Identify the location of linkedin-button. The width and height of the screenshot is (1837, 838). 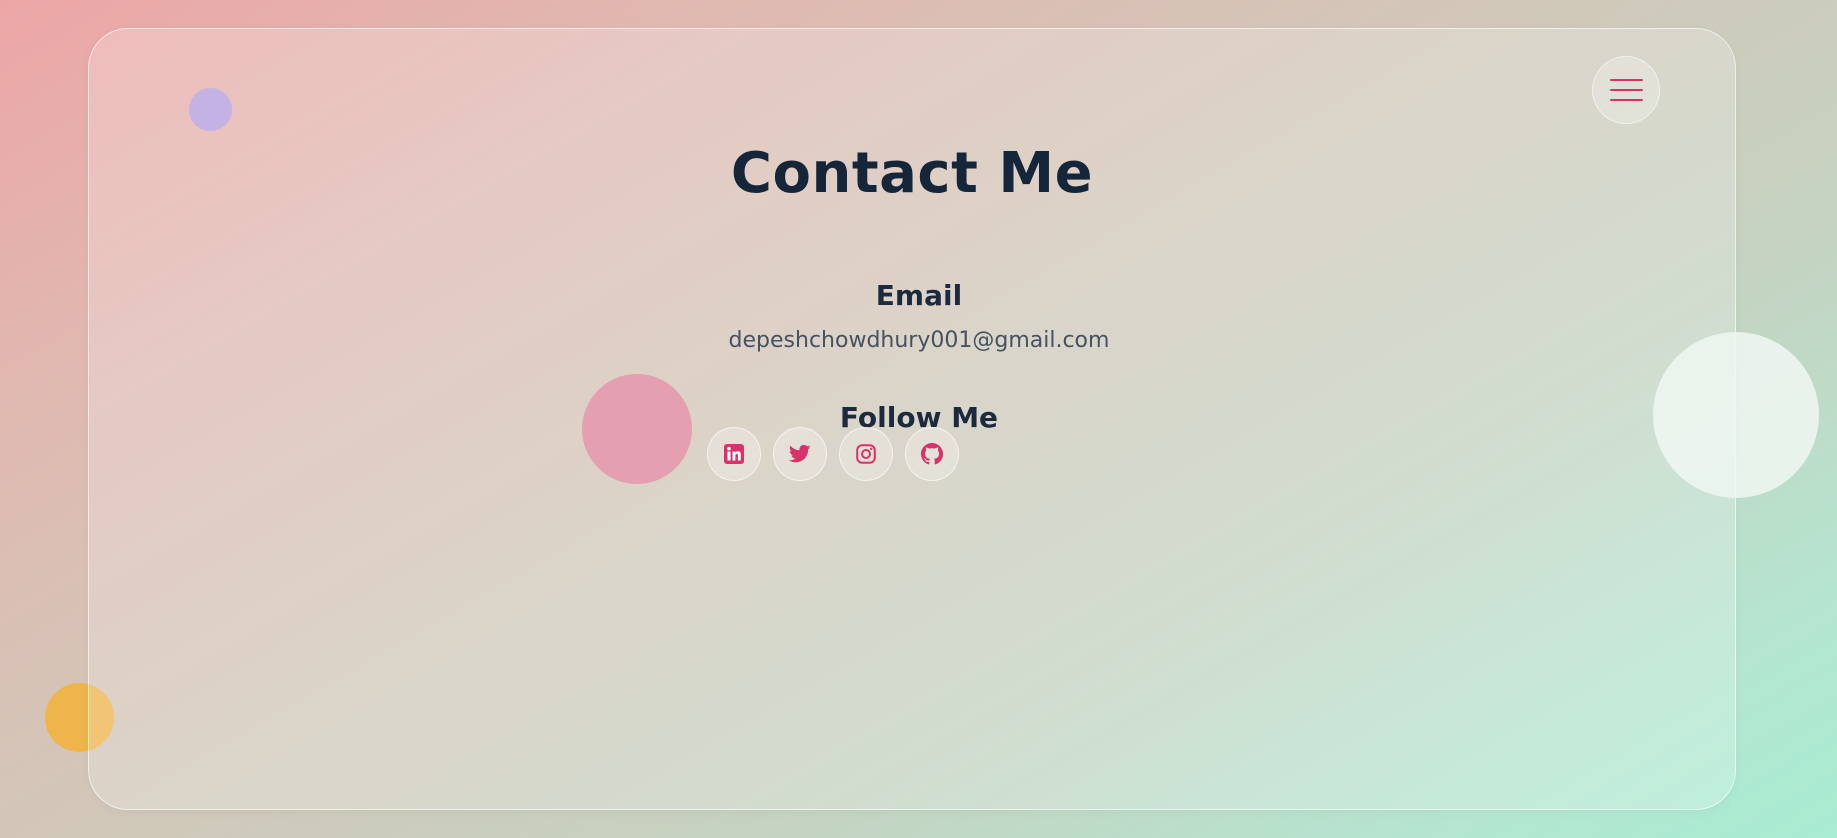
(734, 454).